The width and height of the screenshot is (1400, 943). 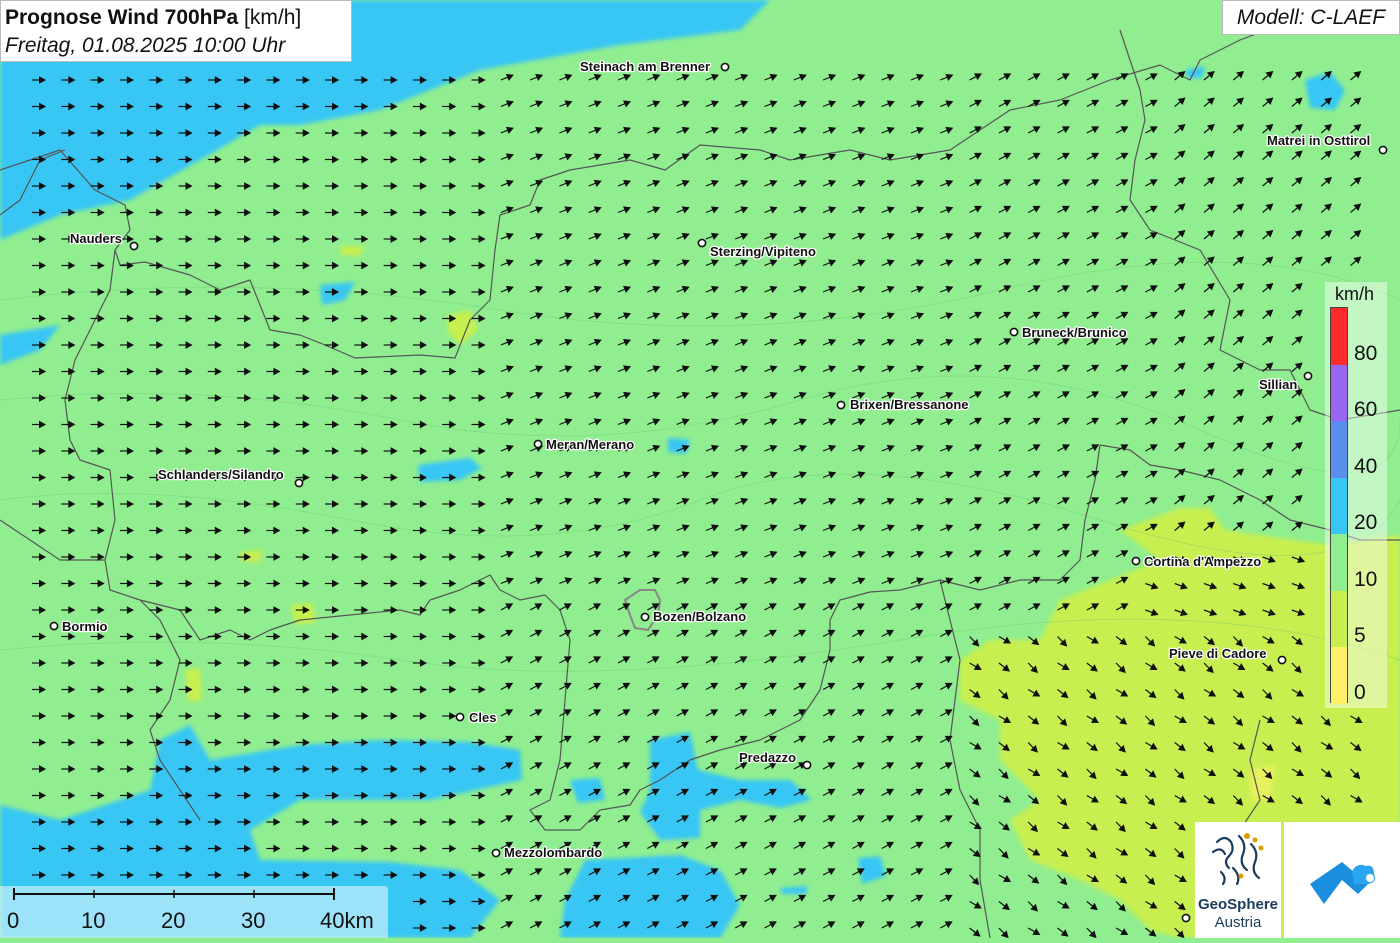 I want to click on city-marker: Meran/Merano, so click(x=584, y=444).